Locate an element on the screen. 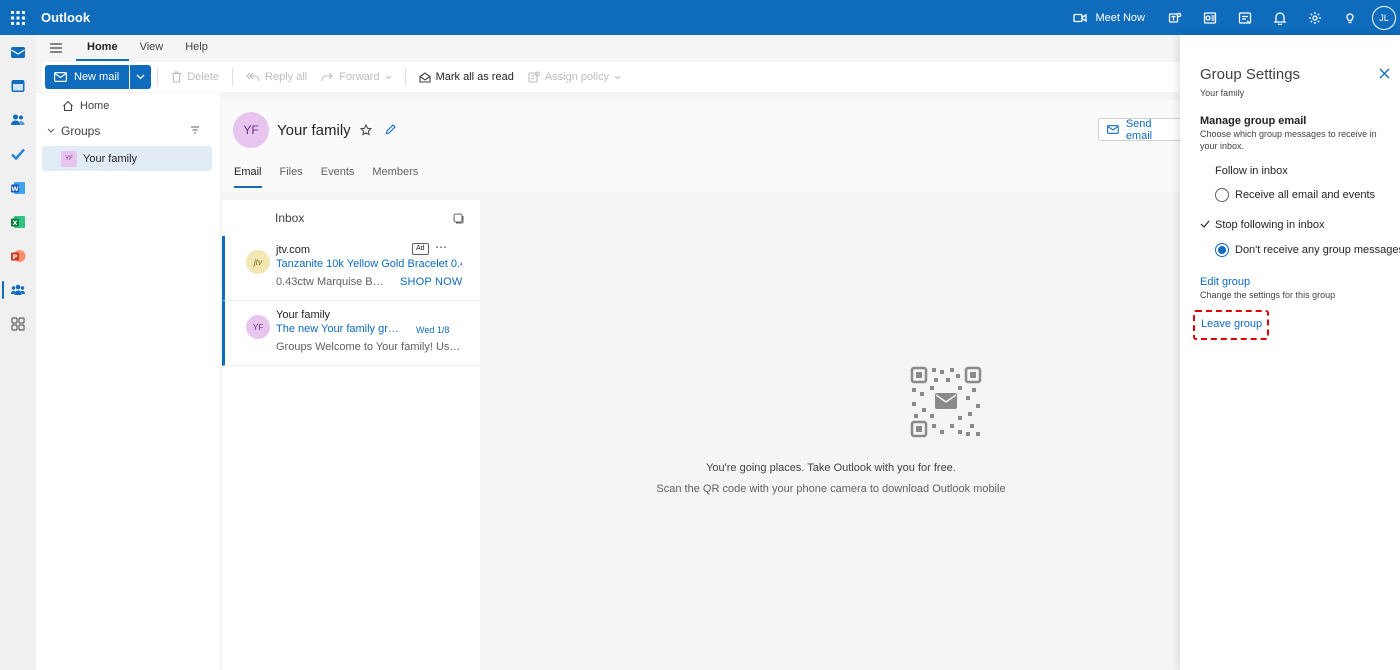 This screenshot has height=670, width=1400. sender-avatar: YF is located at coordinates (258, 327).